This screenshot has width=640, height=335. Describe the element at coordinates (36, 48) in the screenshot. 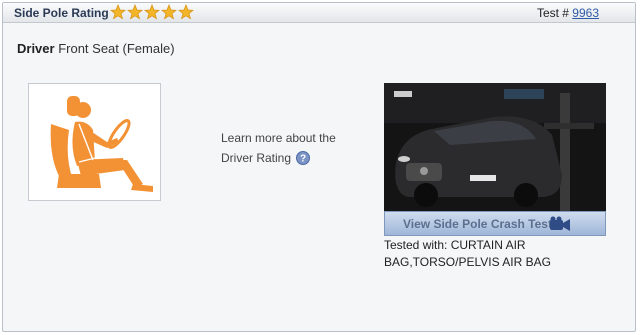

I see `seat-position-strong: Driver` at that location.